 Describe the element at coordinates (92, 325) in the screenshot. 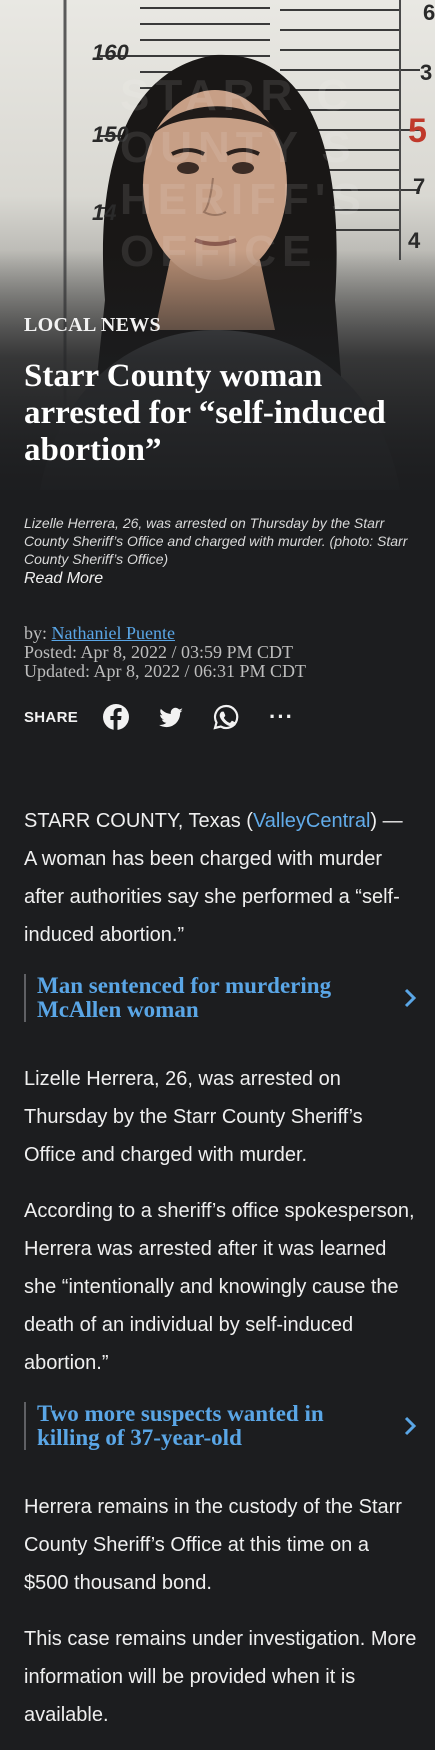

I see `section-label: LOCAL NEWS` at that location.